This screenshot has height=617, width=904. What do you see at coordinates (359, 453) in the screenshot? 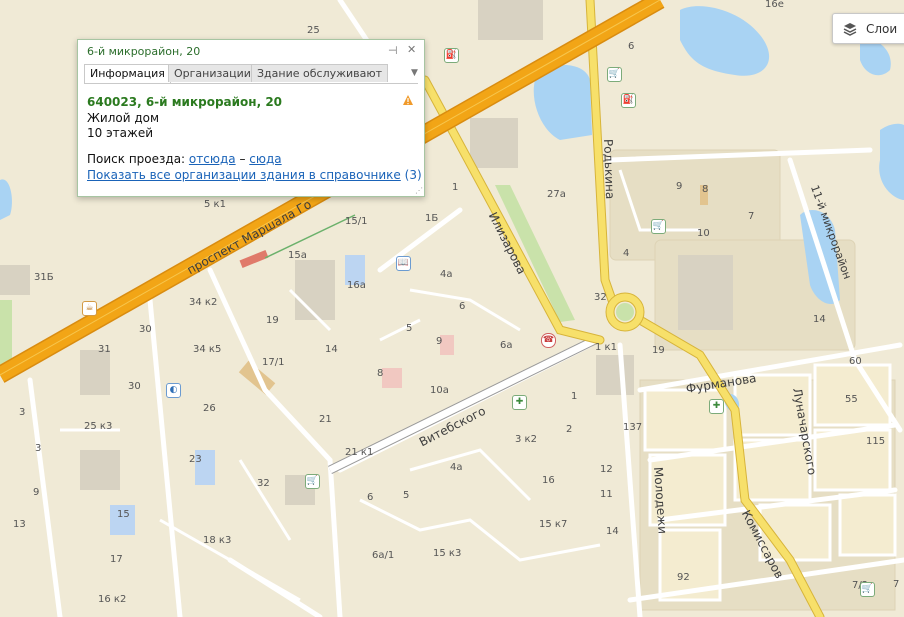
I see `house-number: 21 к1` at bounding box center [359, 453].